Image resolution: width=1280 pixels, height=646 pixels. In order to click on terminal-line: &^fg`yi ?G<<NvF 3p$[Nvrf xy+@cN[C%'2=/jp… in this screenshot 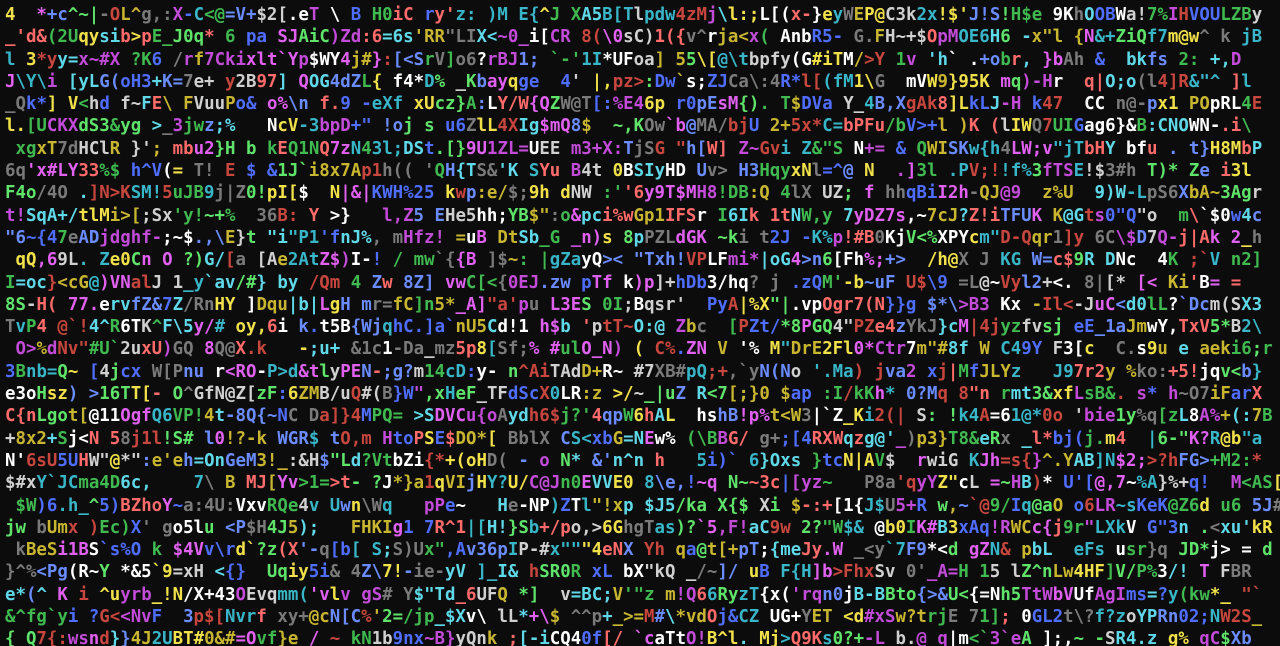, I will do `click(634, 617)`.